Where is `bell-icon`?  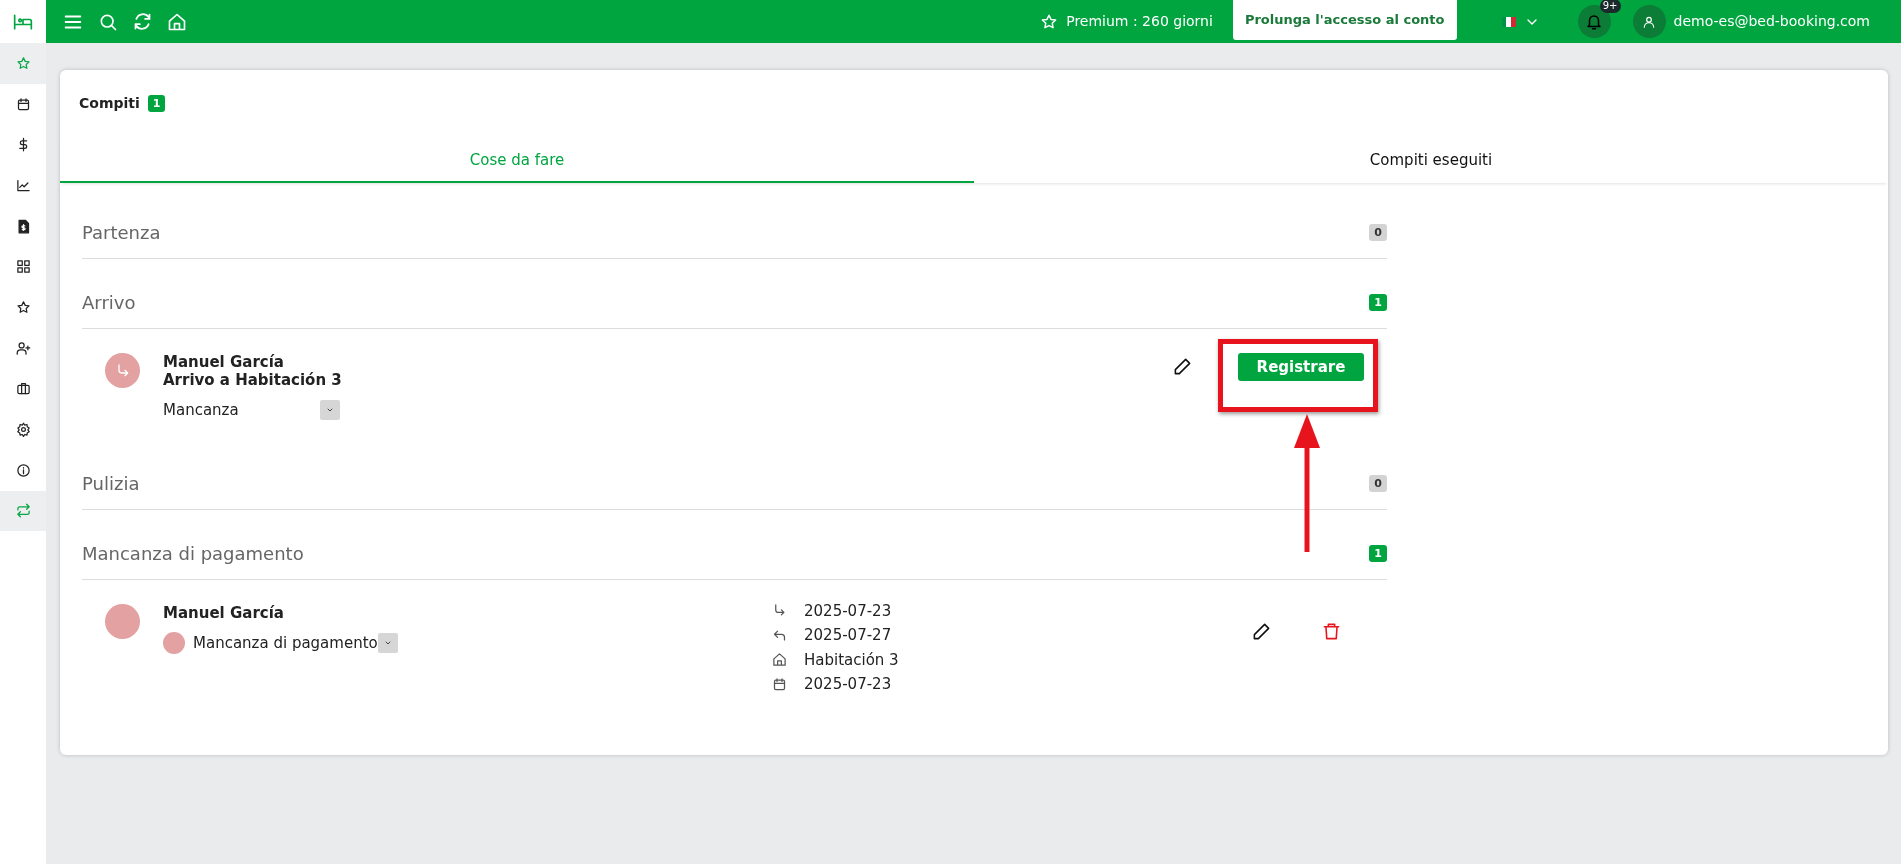
bell-icon is located at coordinates (1594, 21).